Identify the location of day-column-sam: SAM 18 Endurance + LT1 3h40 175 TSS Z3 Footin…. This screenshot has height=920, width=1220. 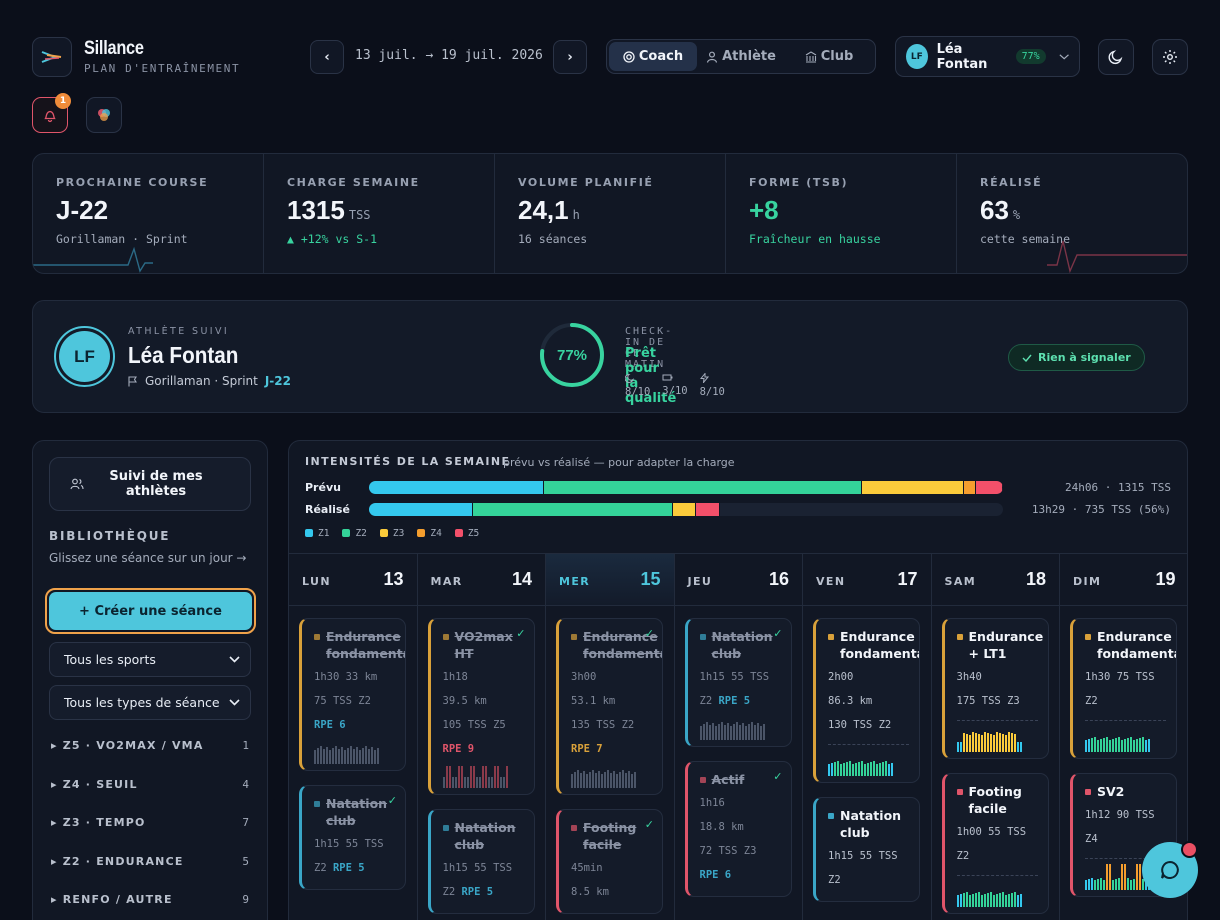
(995, 737).